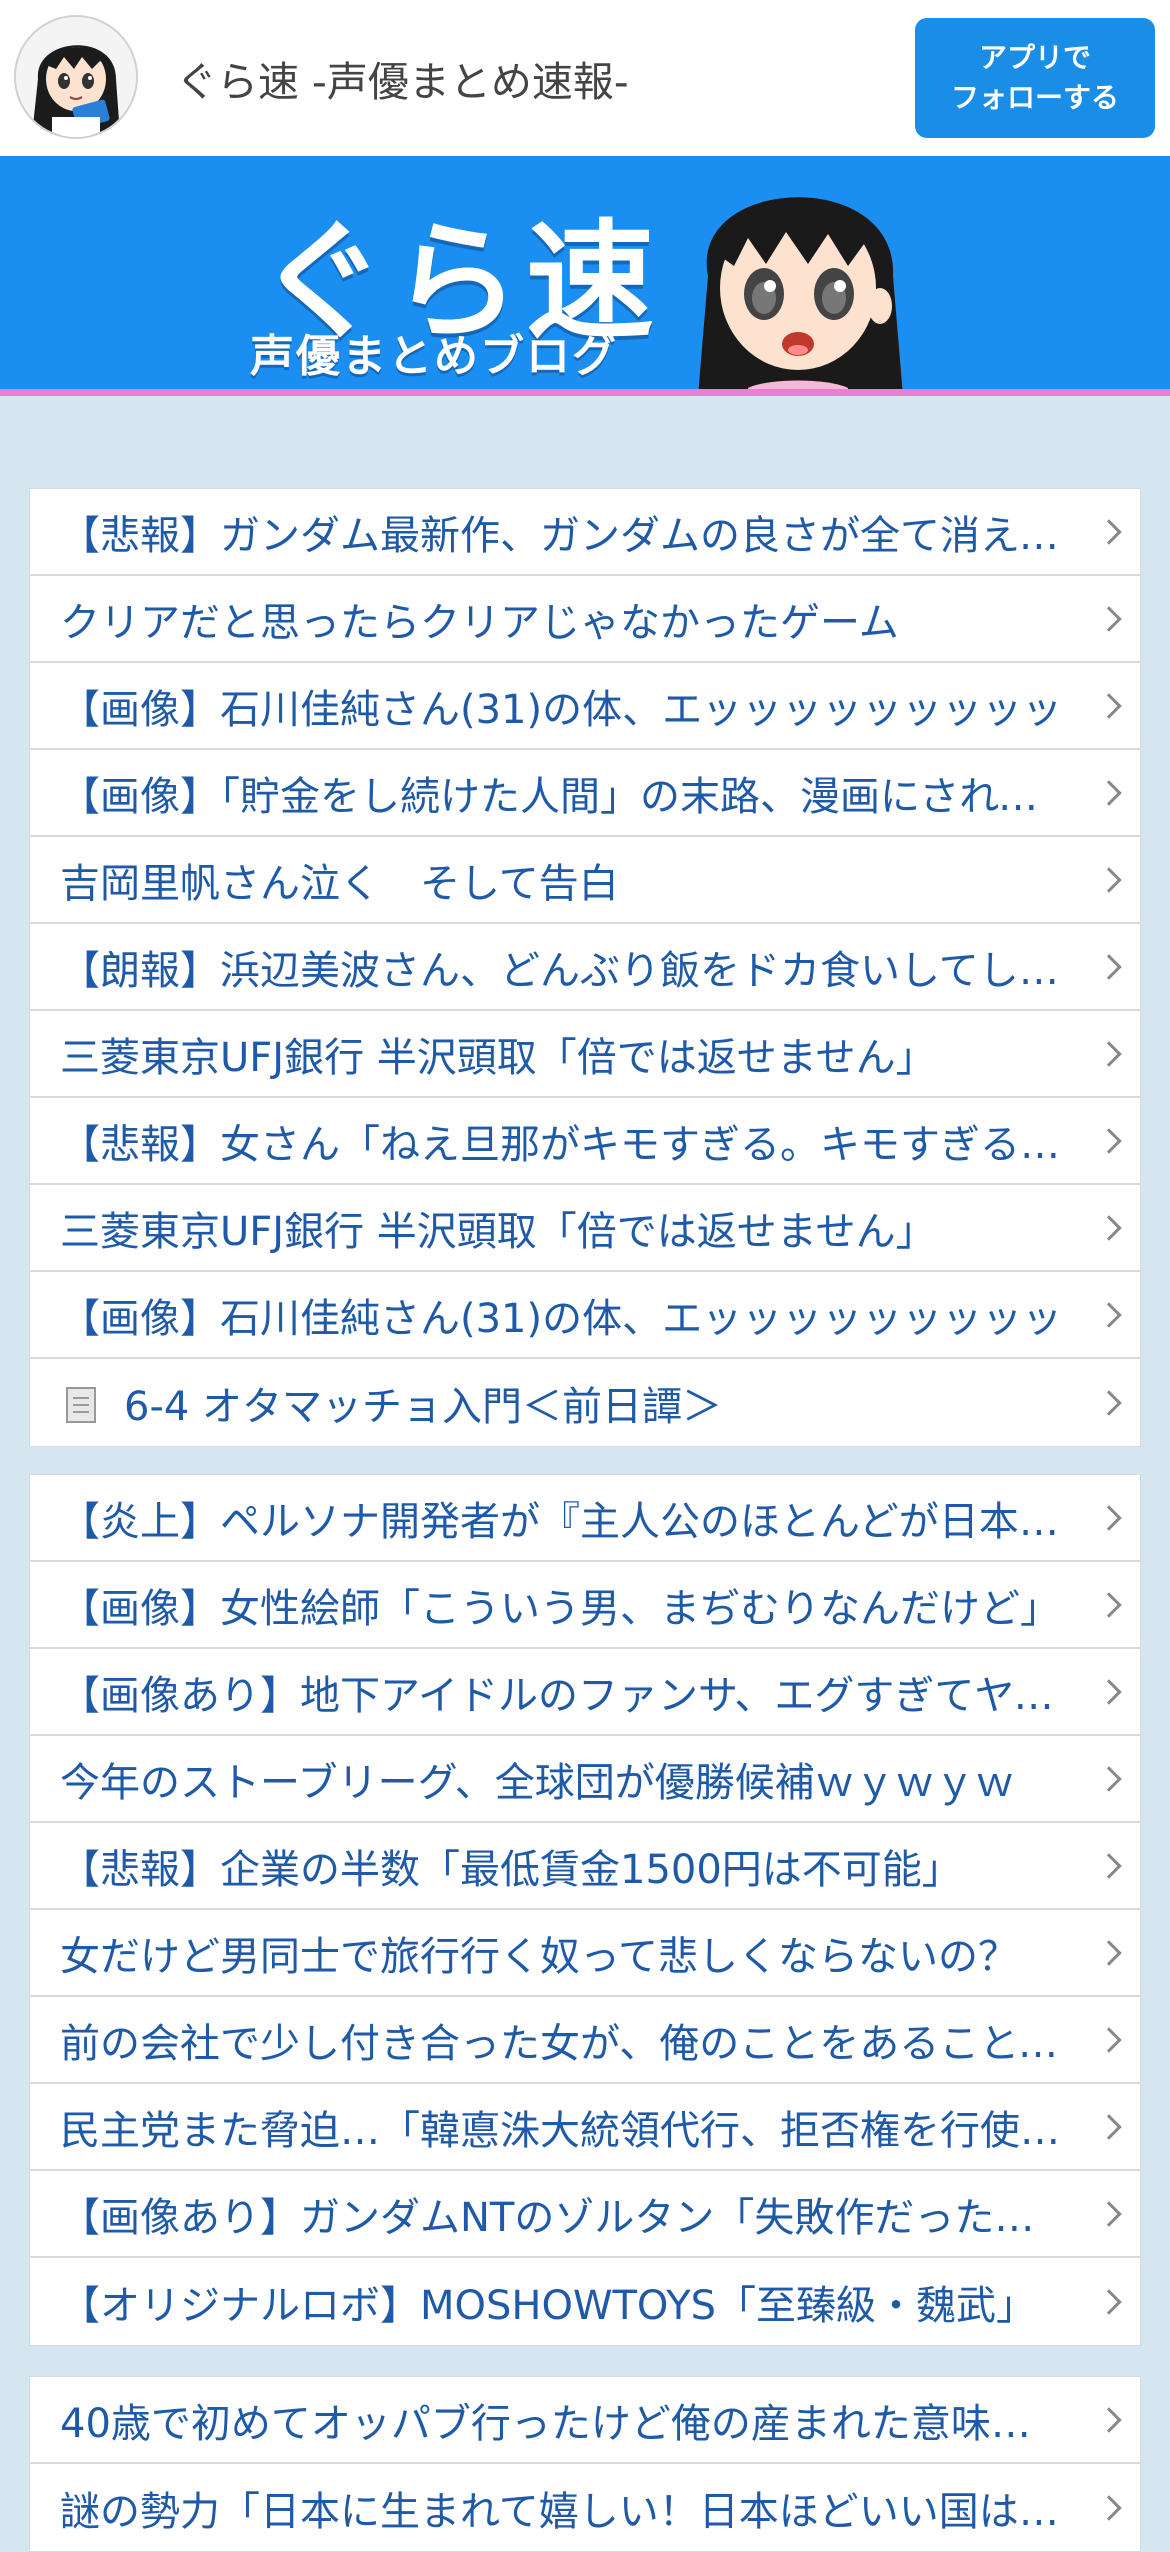  What do you see at coordinates (479, 622) in the screenshot?
I see `article-title: クリアだと思ったらクリアじゃなかったゲーム` at bounding box center [479, 622].